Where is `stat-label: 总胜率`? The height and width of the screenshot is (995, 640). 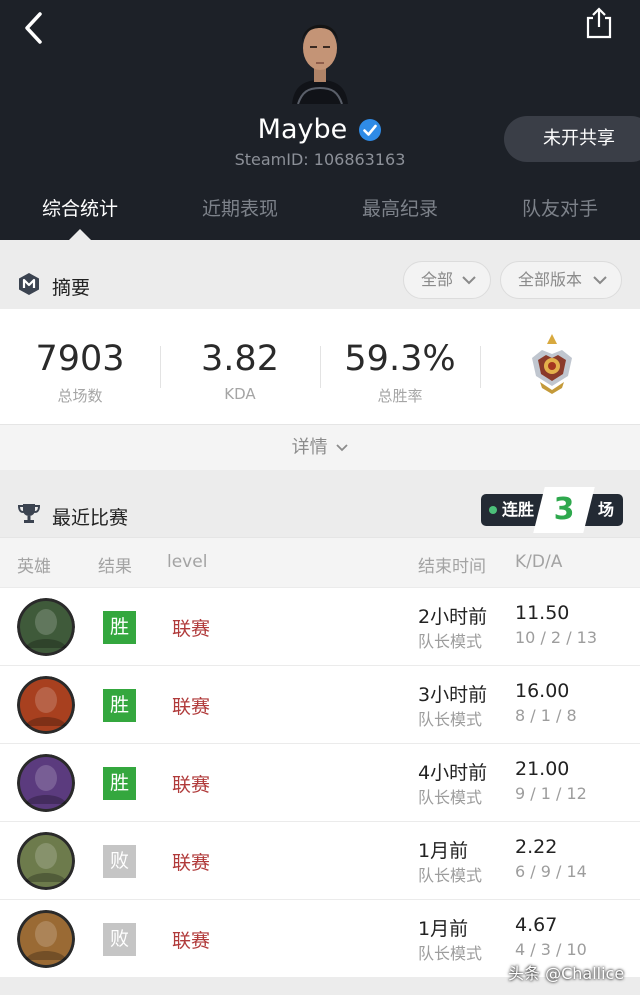
stat-label: 总胜率 is located at coordinates (400, 396).